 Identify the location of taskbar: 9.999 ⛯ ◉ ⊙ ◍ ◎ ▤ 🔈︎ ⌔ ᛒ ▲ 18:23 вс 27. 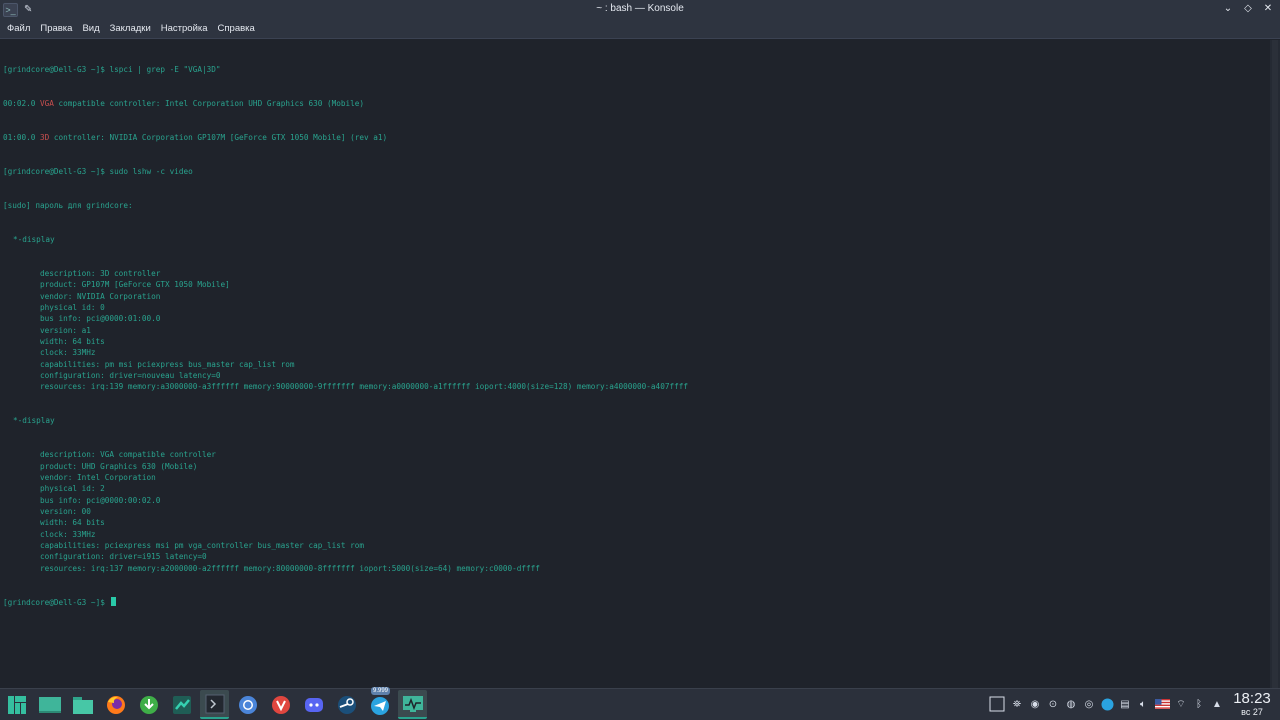
(640, 703).